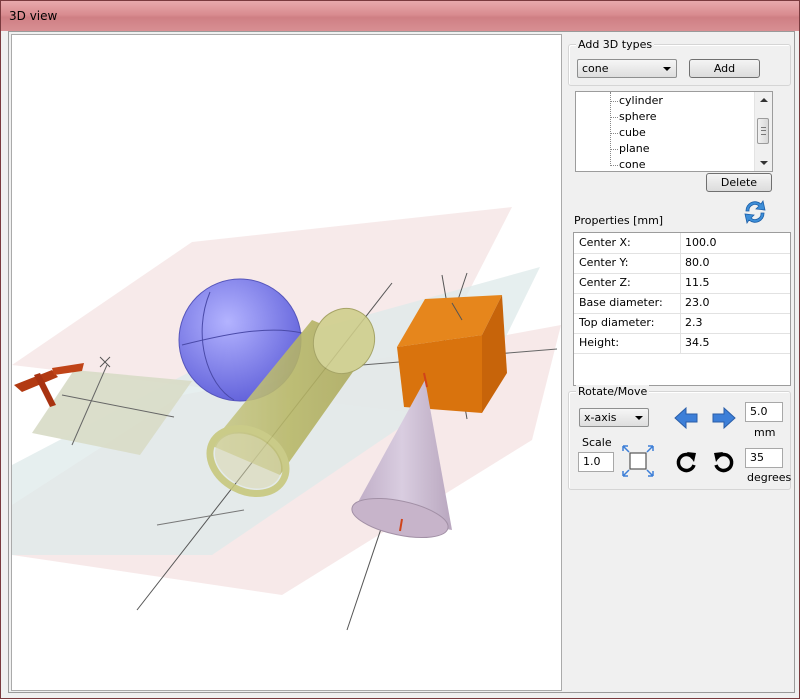 This screenshot has width=800, height=699. I want to click on property-key: Base diameter:, so click(621, 302).